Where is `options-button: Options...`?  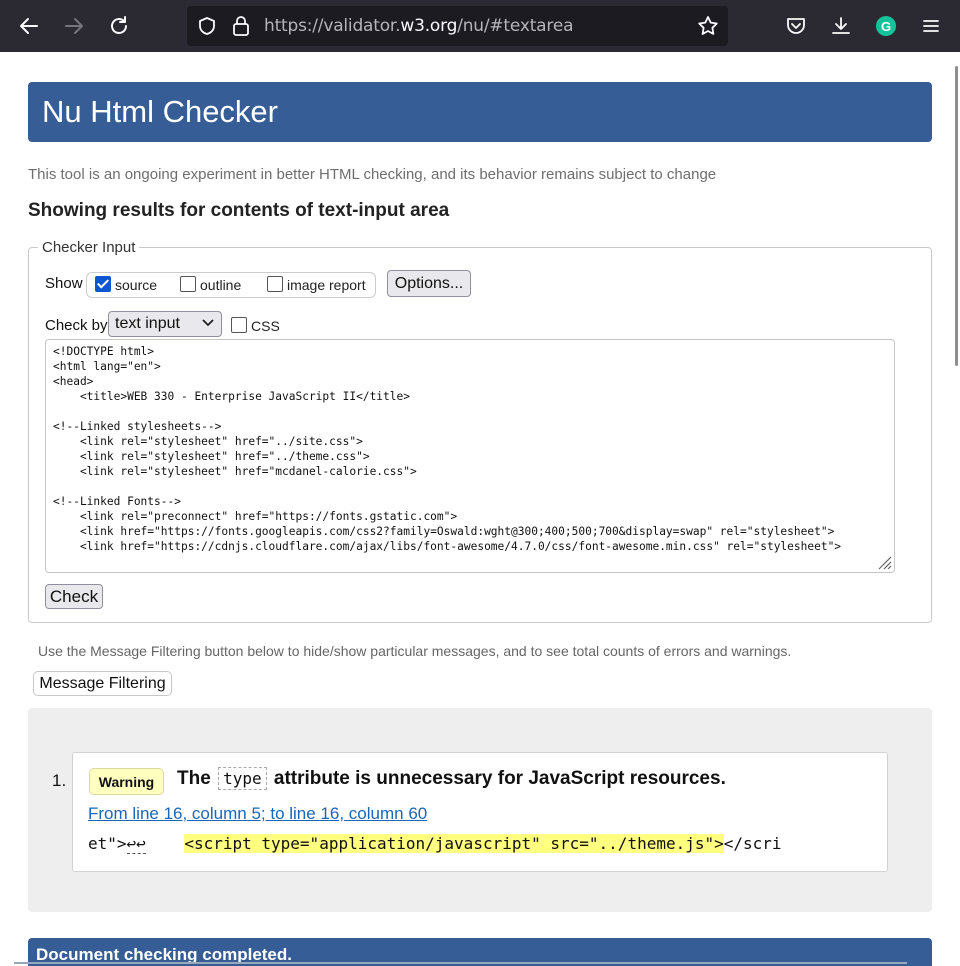
options-button: Options... is located at coordinates (429, 283).